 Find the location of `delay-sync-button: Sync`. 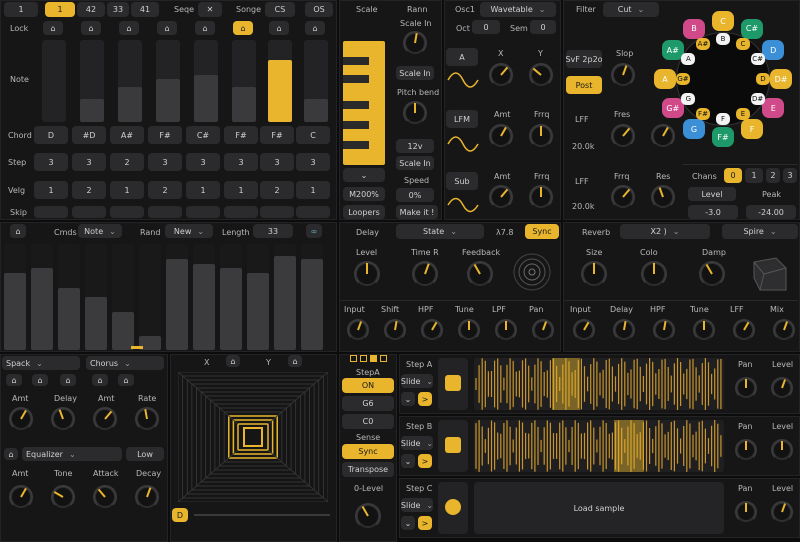

delay-sync-button: Sync is located at coordinates (542, 231).